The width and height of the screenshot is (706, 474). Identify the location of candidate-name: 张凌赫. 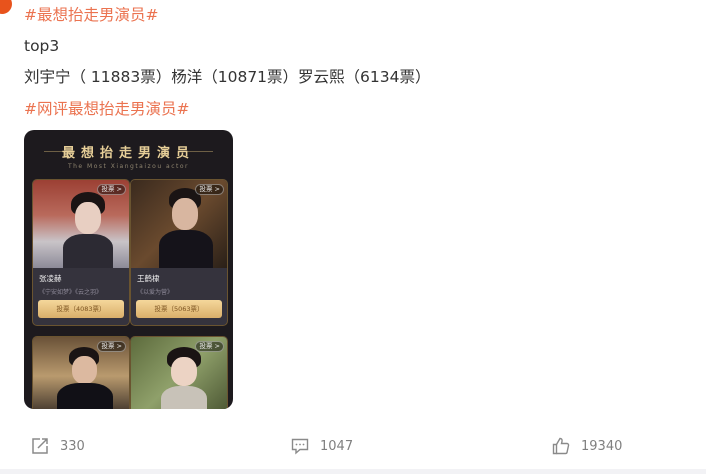
(50, 278).